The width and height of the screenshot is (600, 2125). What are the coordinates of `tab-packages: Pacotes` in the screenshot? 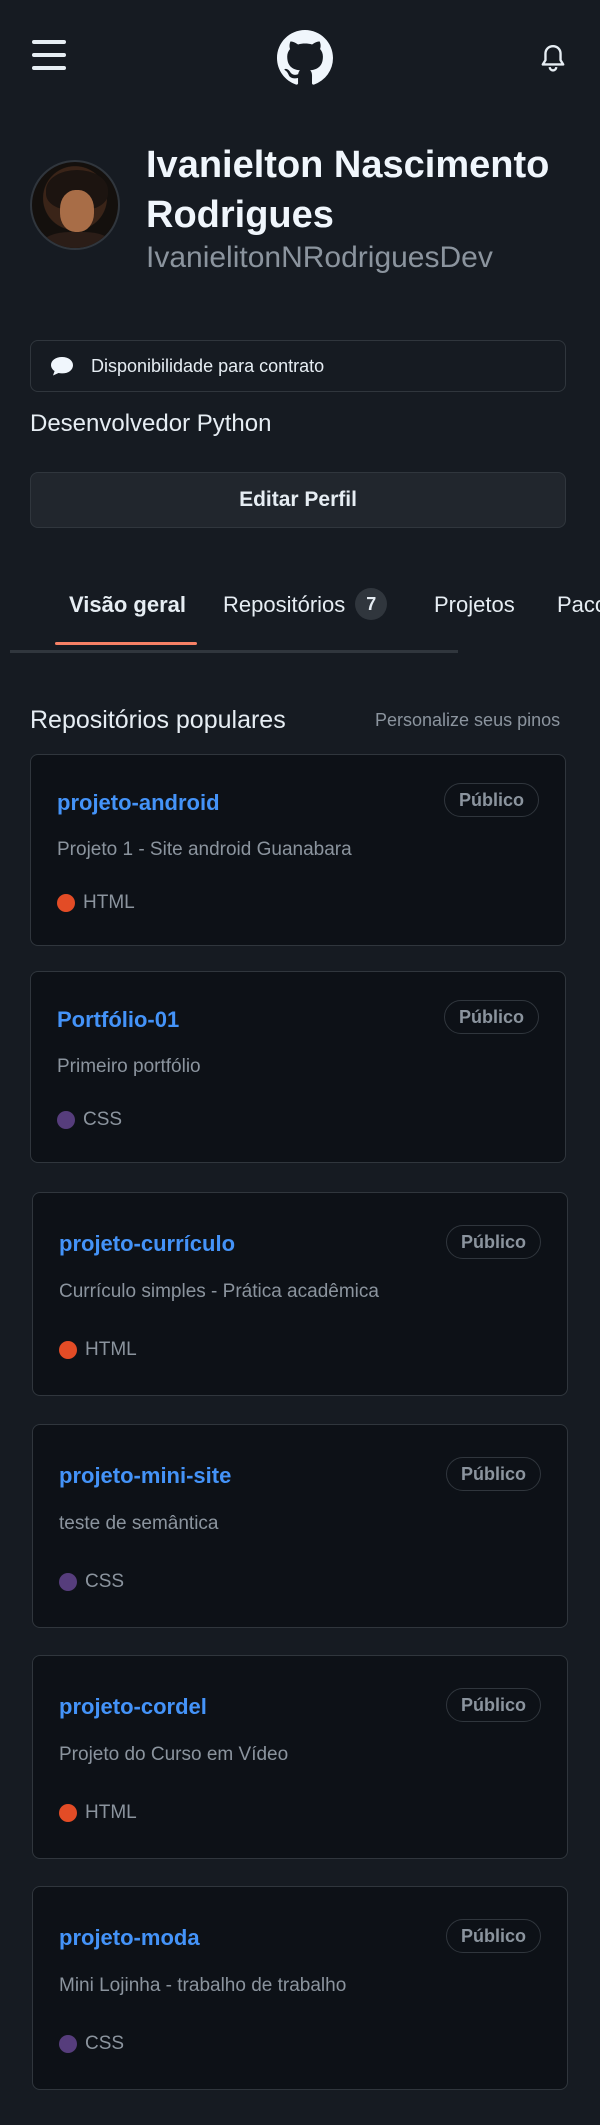 It's located at (578, 605).